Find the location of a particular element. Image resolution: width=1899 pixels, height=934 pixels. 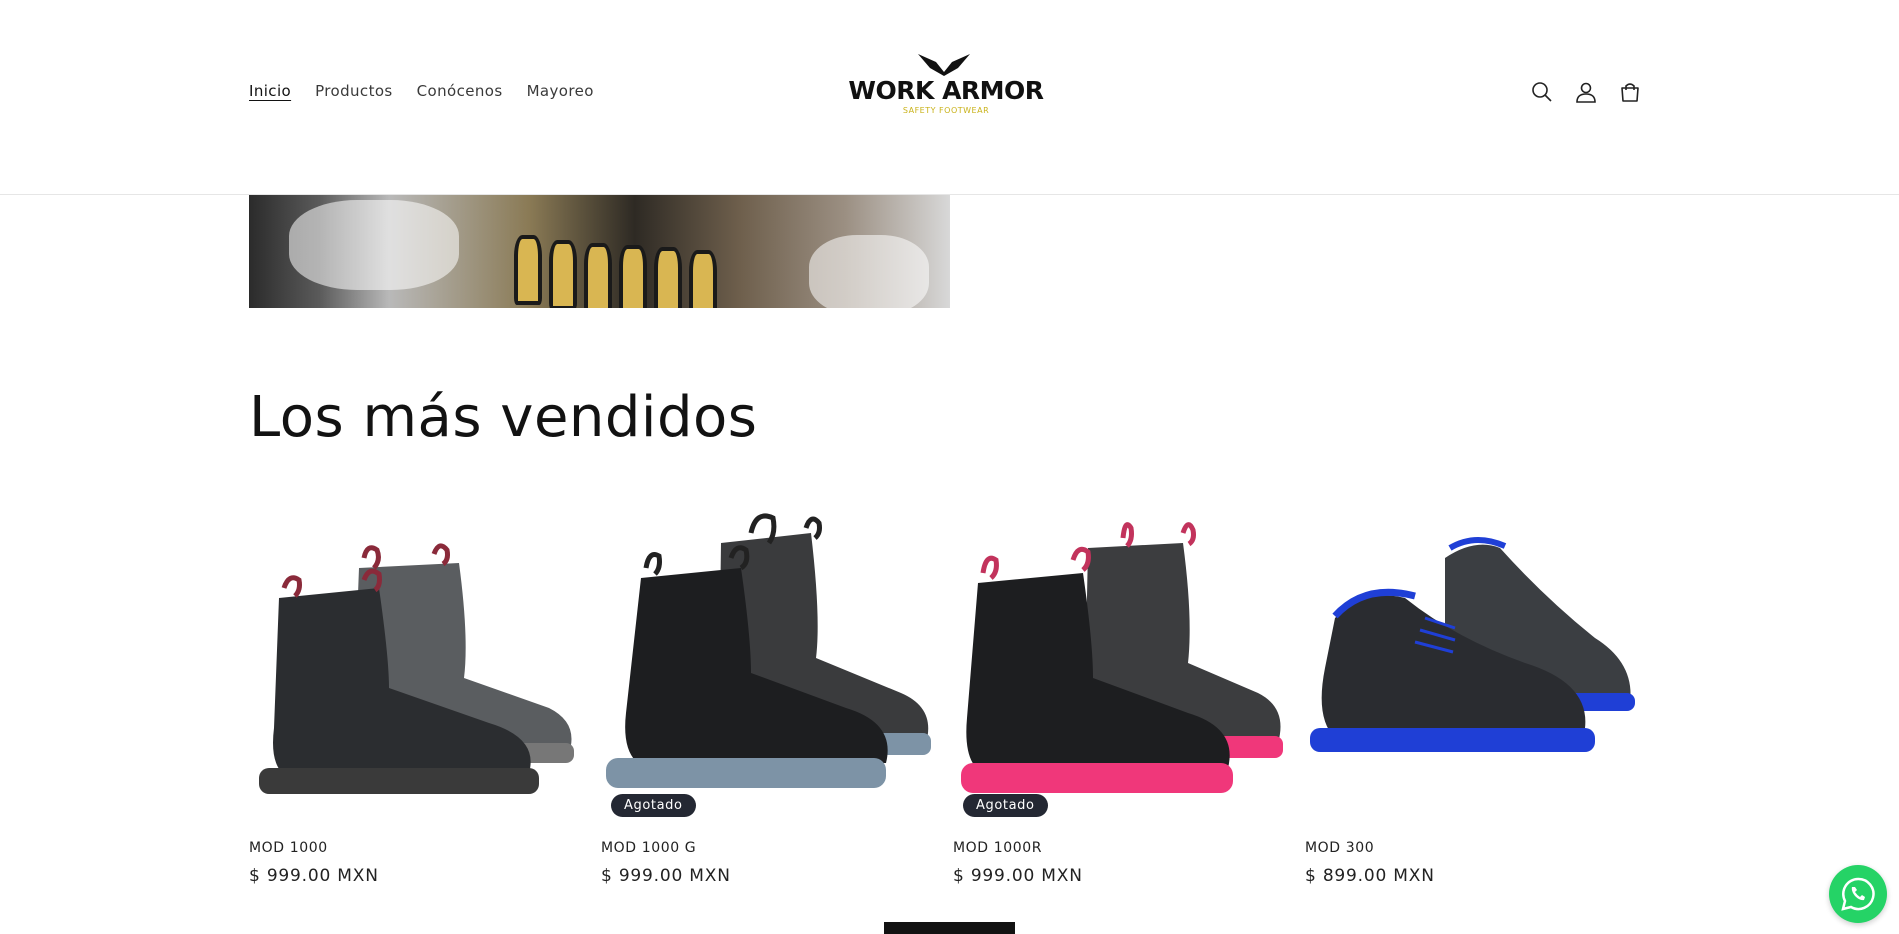

product-card: MOD 300 $ 899.00 MXN is located at coordinates (1470, 687).